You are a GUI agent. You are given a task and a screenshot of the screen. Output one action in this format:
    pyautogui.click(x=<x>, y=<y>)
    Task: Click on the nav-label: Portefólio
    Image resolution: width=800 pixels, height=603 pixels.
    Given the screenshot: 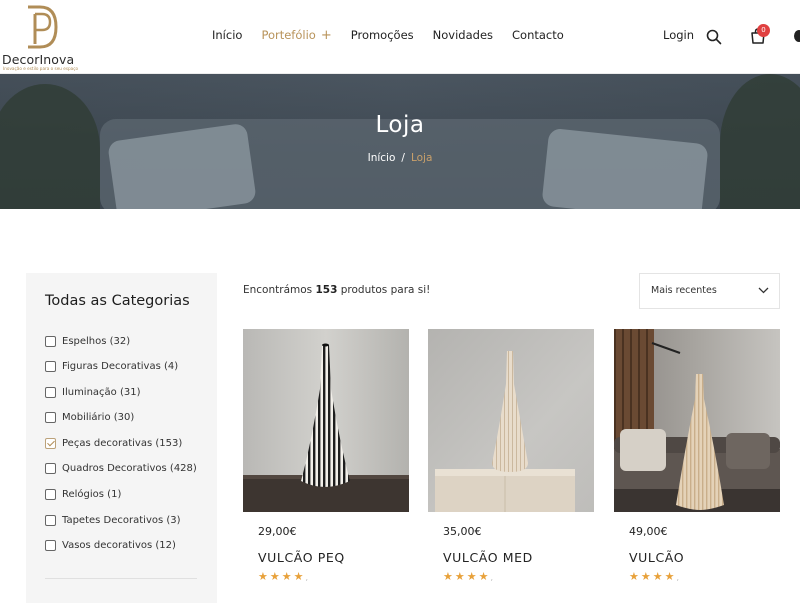 What is the action you would take?
    pyautogui.click(x=288, y=35)
    